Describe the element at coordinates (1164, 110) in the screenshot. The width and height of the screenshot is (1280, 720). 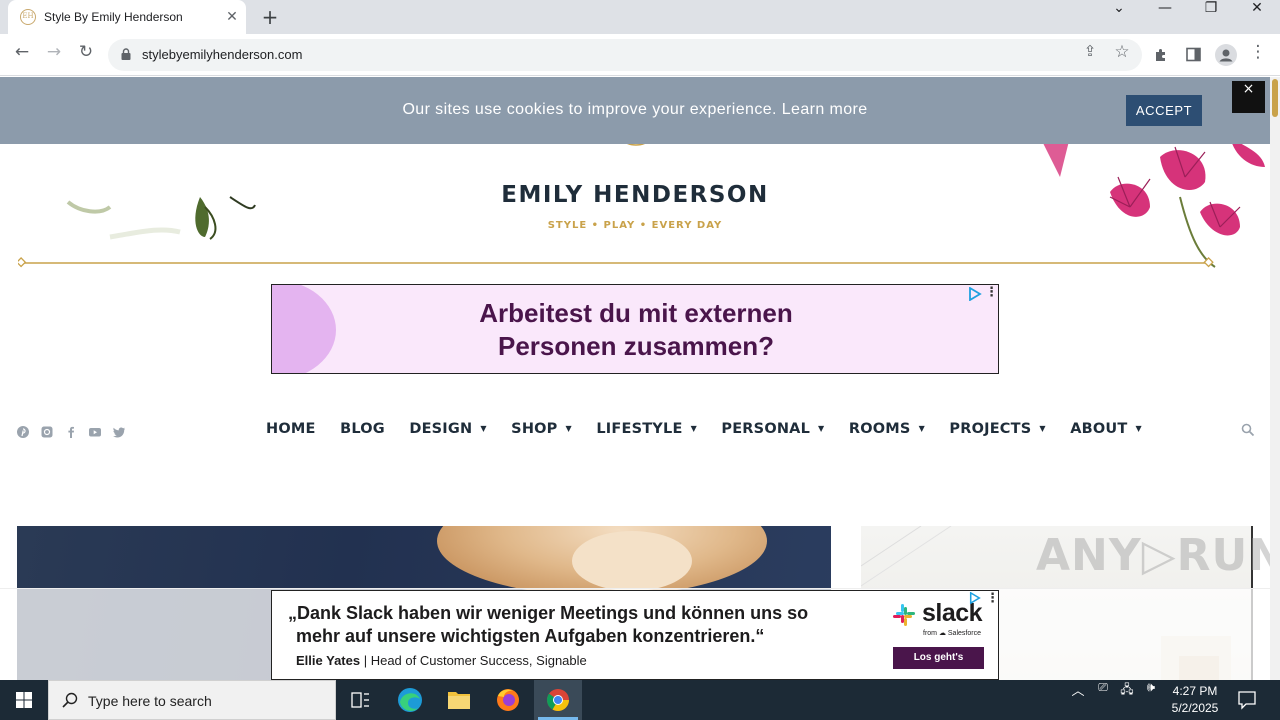
I see `cookie-accept-button: ACCEPT` at that location.